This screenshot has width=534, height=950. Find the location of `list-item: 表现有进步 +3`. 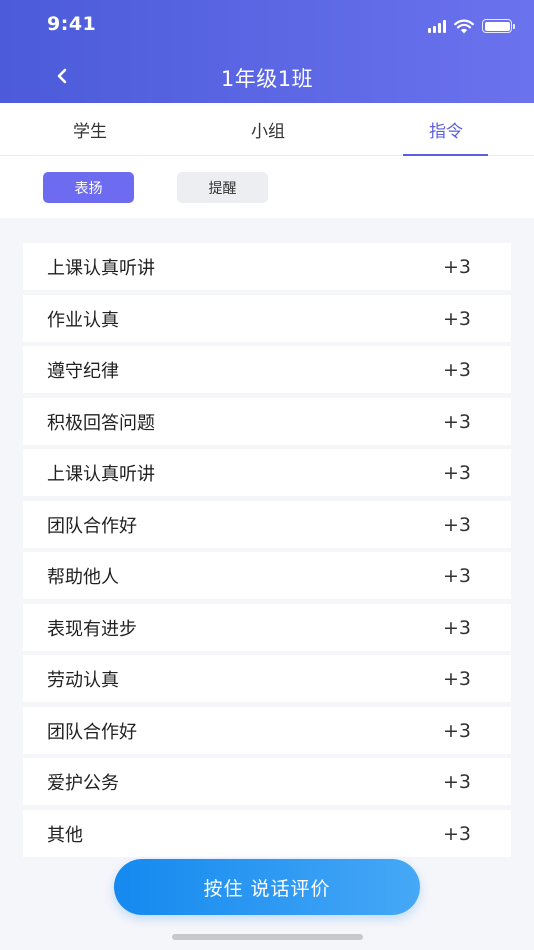

list-item: 表现有进步 +3 is located at coordinates (267, 627).